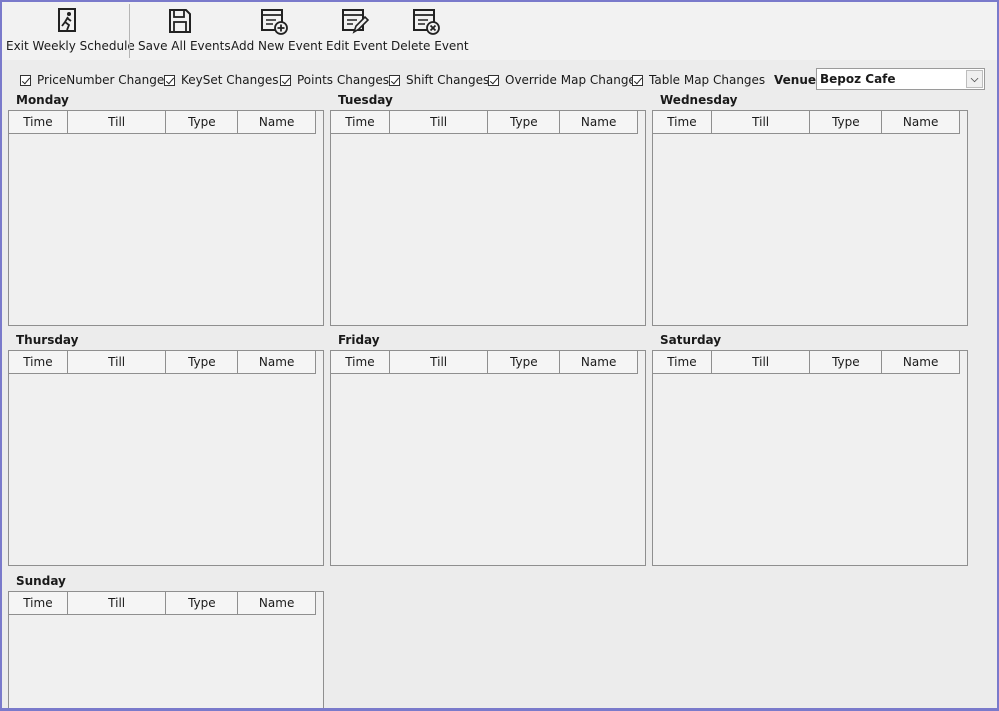 The width and height of the screenshot is (999, 711). I want to click on day-grid-thursday: Time Till Type Name, so click(166, 458).